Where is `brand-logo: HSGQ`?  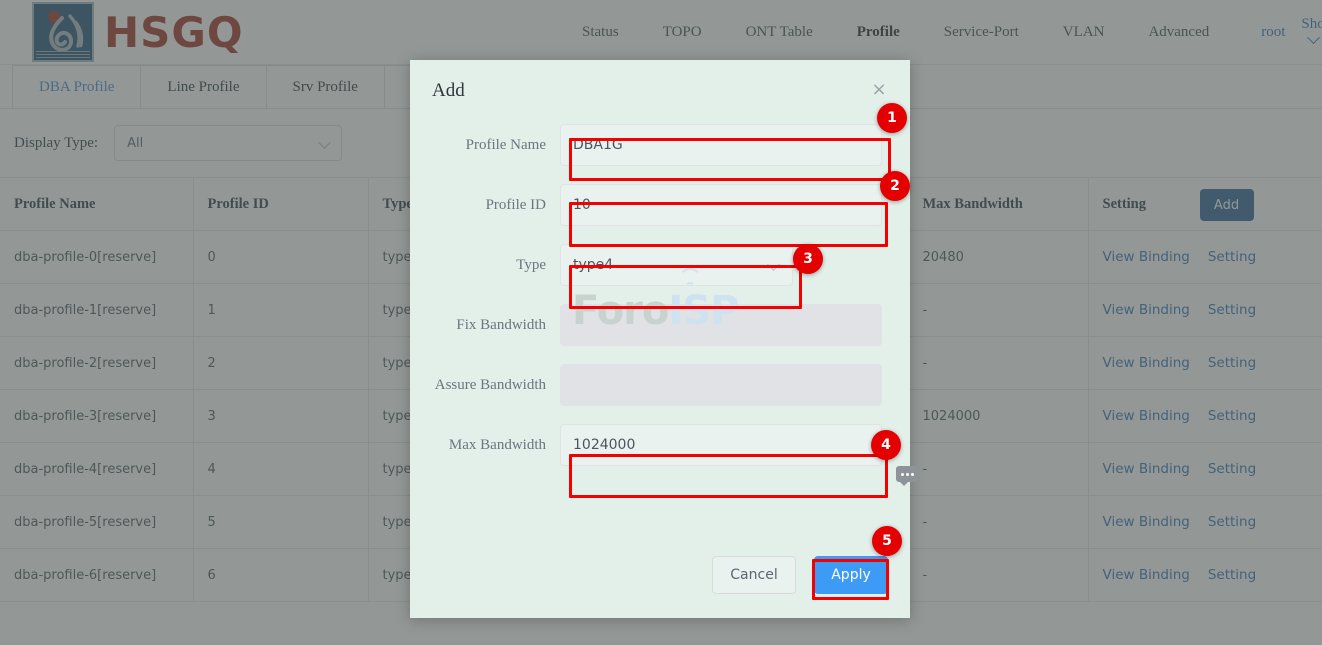 brand-logo: HSGQ is located at coordinates (138, 32).